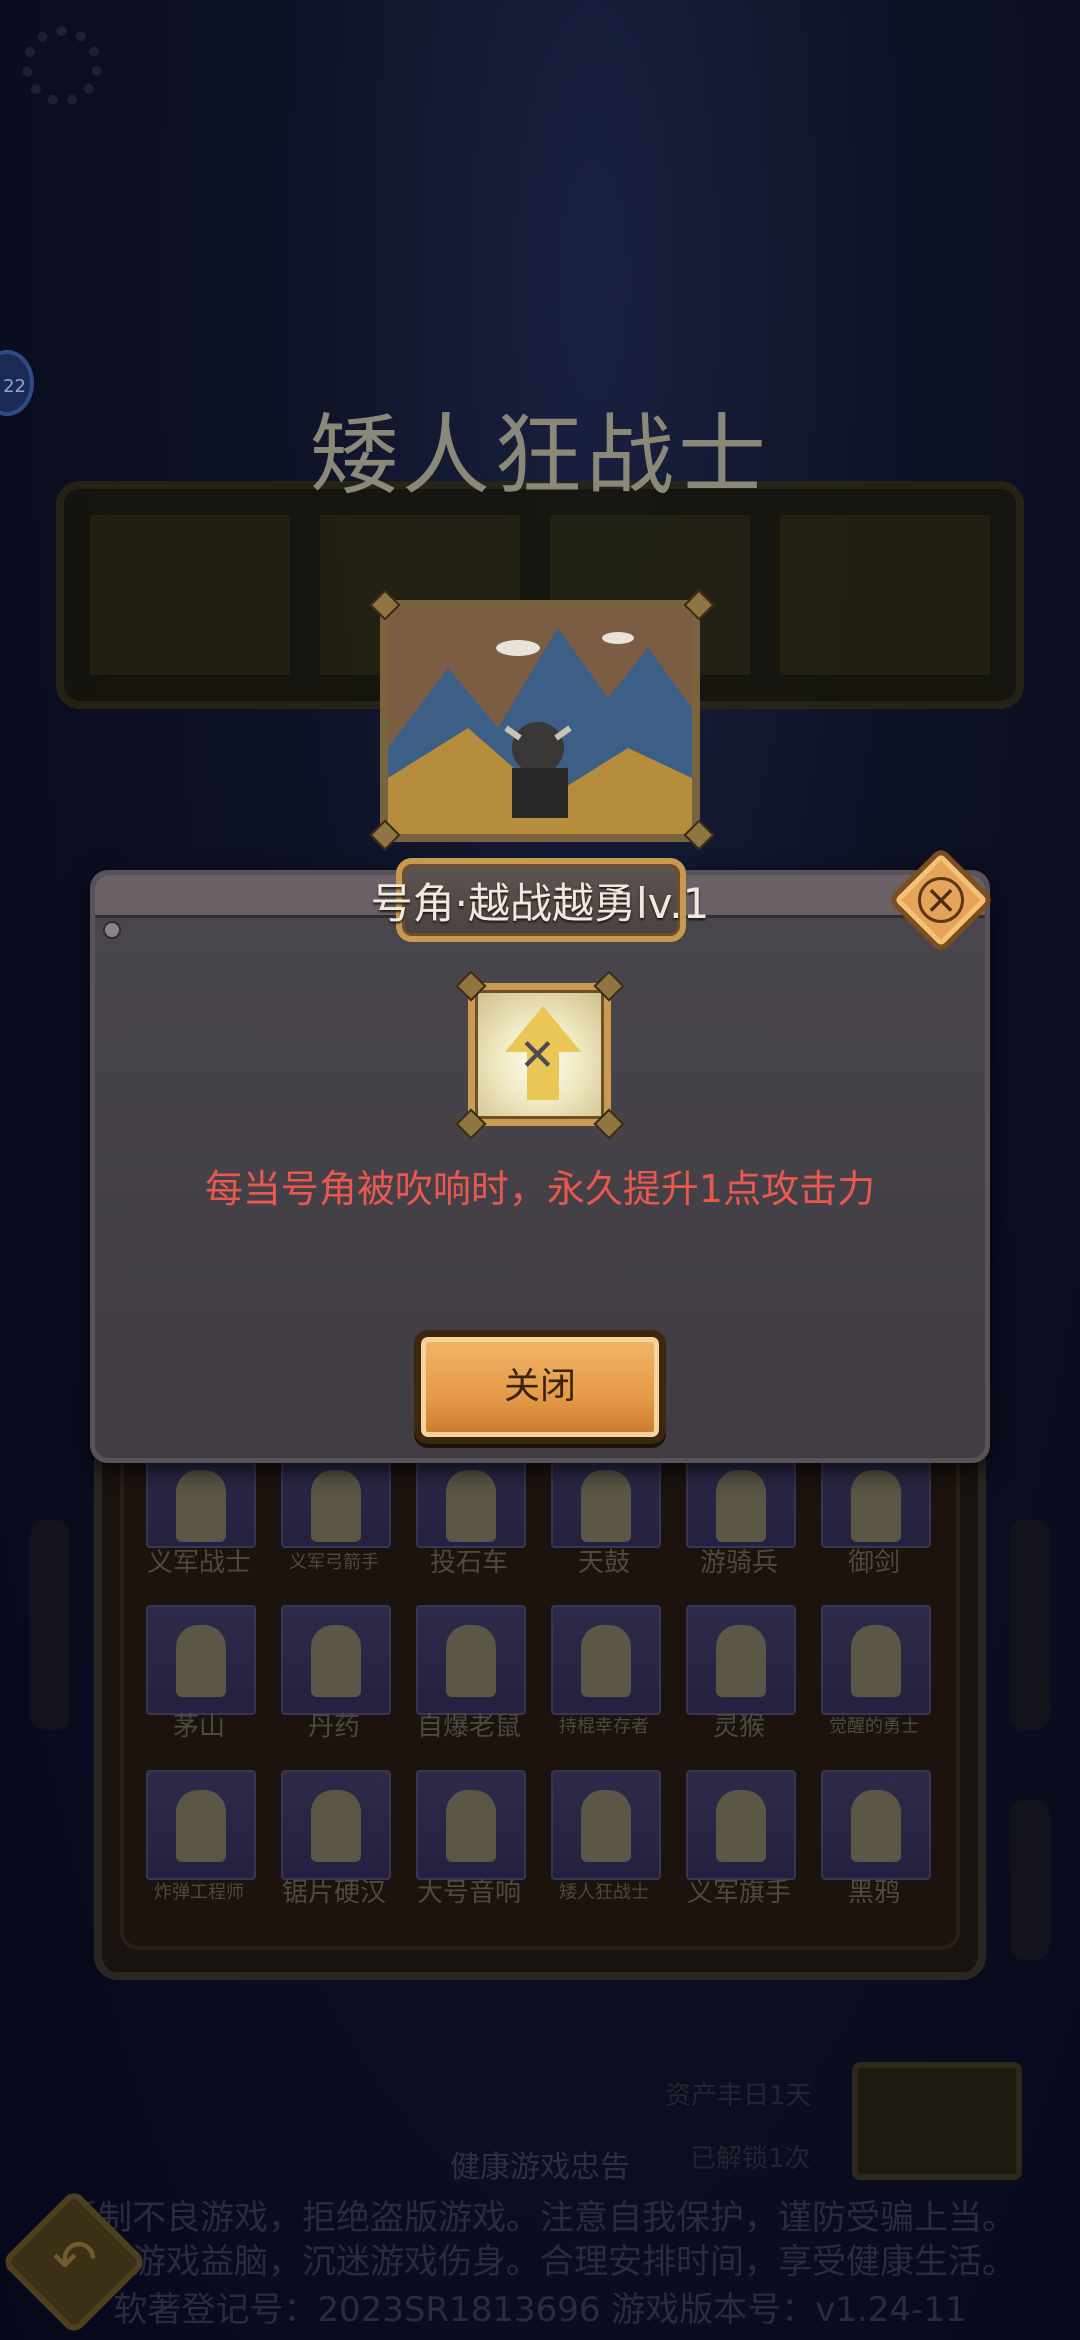 The width and height of the screenshot is (1080, 2340). I want to click on horn-skill-icon: ✕, so click(539, 1054).